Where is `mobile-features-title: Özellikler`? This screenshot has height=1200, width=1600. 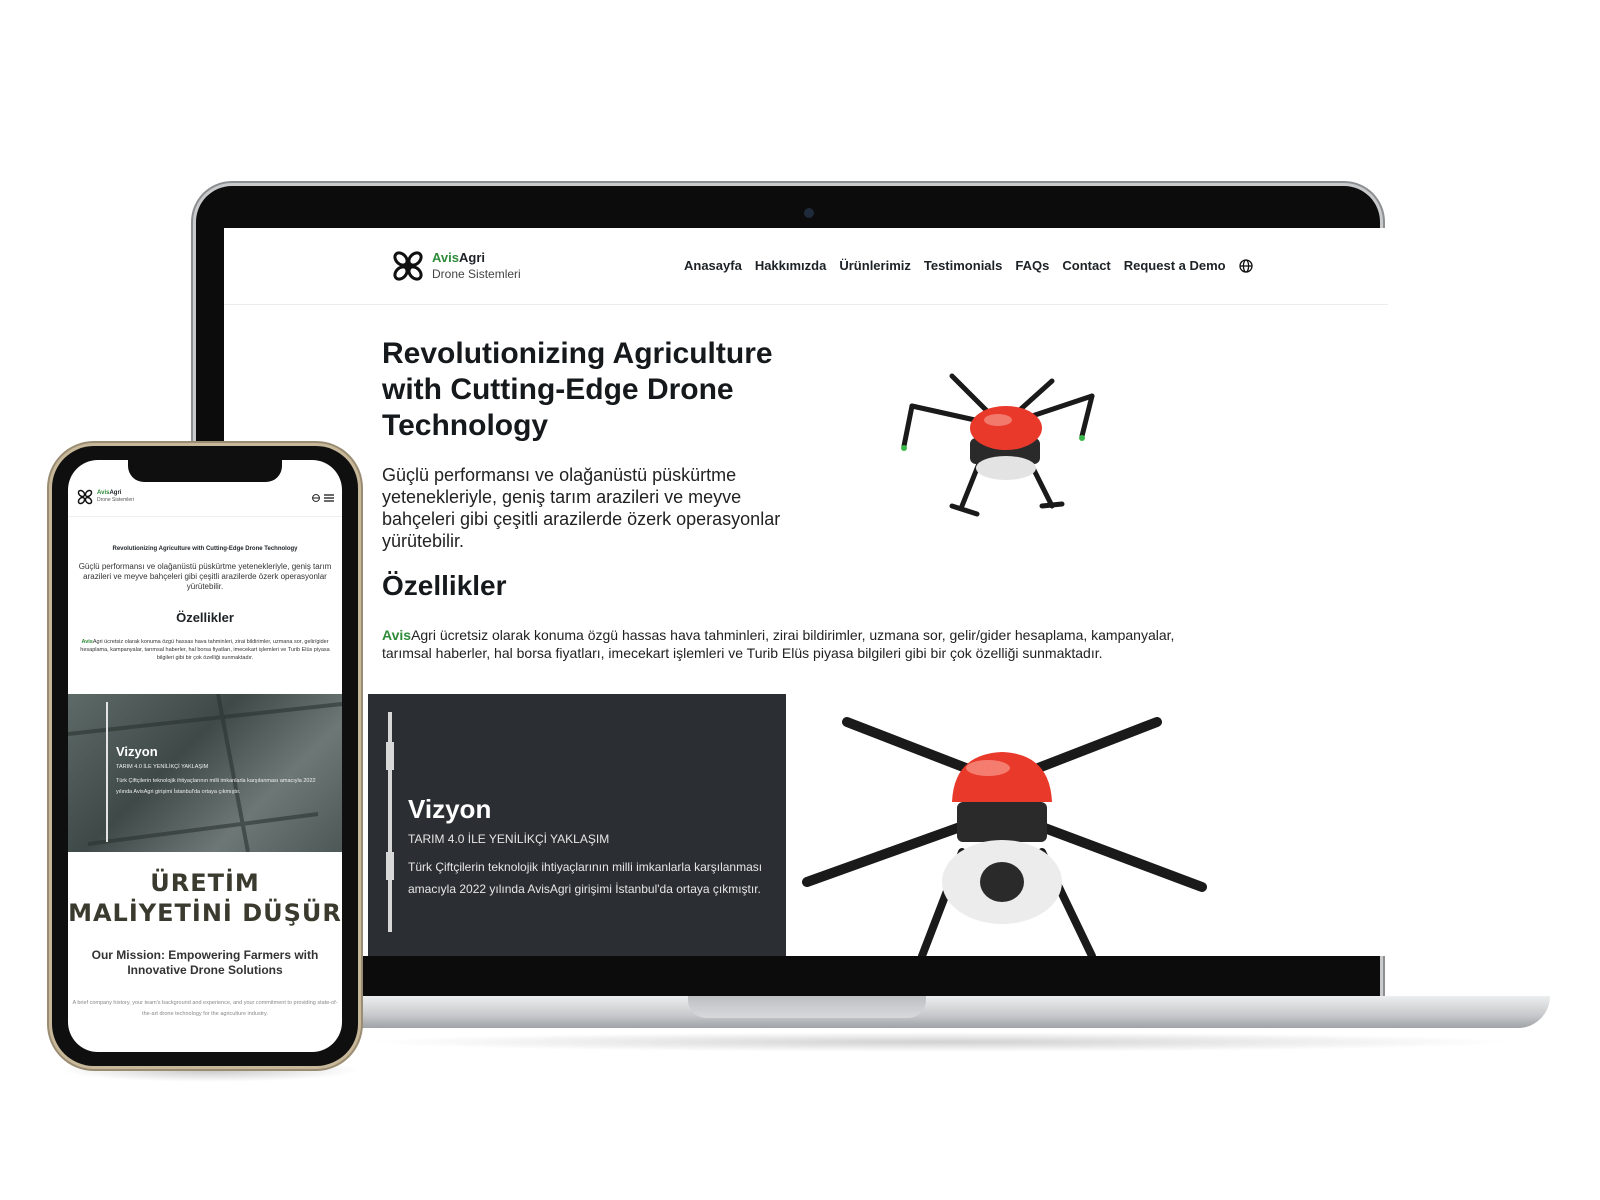 mobile-features-title: Özellikler is located at coordinates (205, 617).